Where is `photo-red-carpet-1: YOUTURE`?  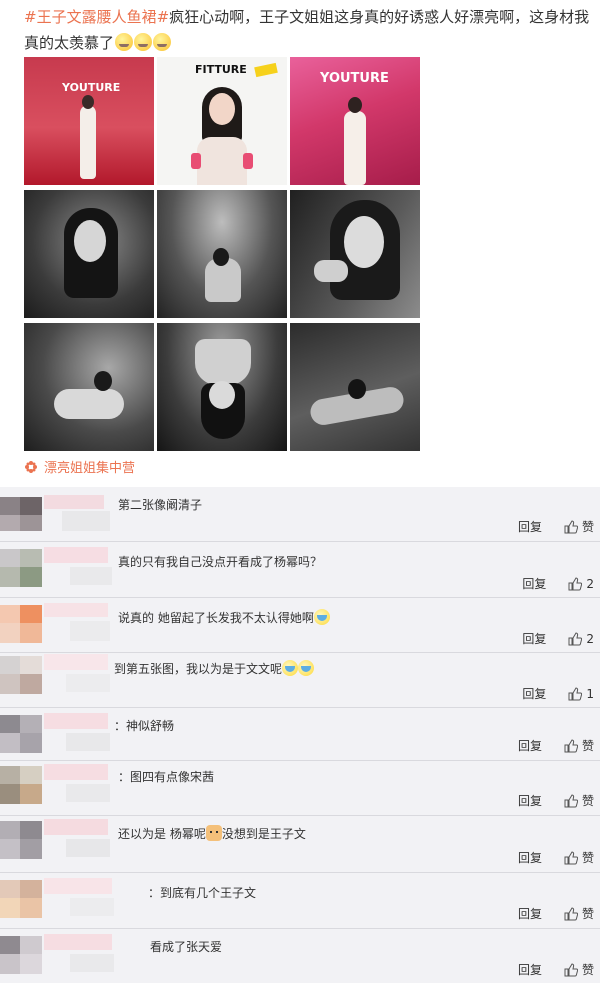 photo-red-carpet-1: YOUTURE is located at coordinates (89, 121).